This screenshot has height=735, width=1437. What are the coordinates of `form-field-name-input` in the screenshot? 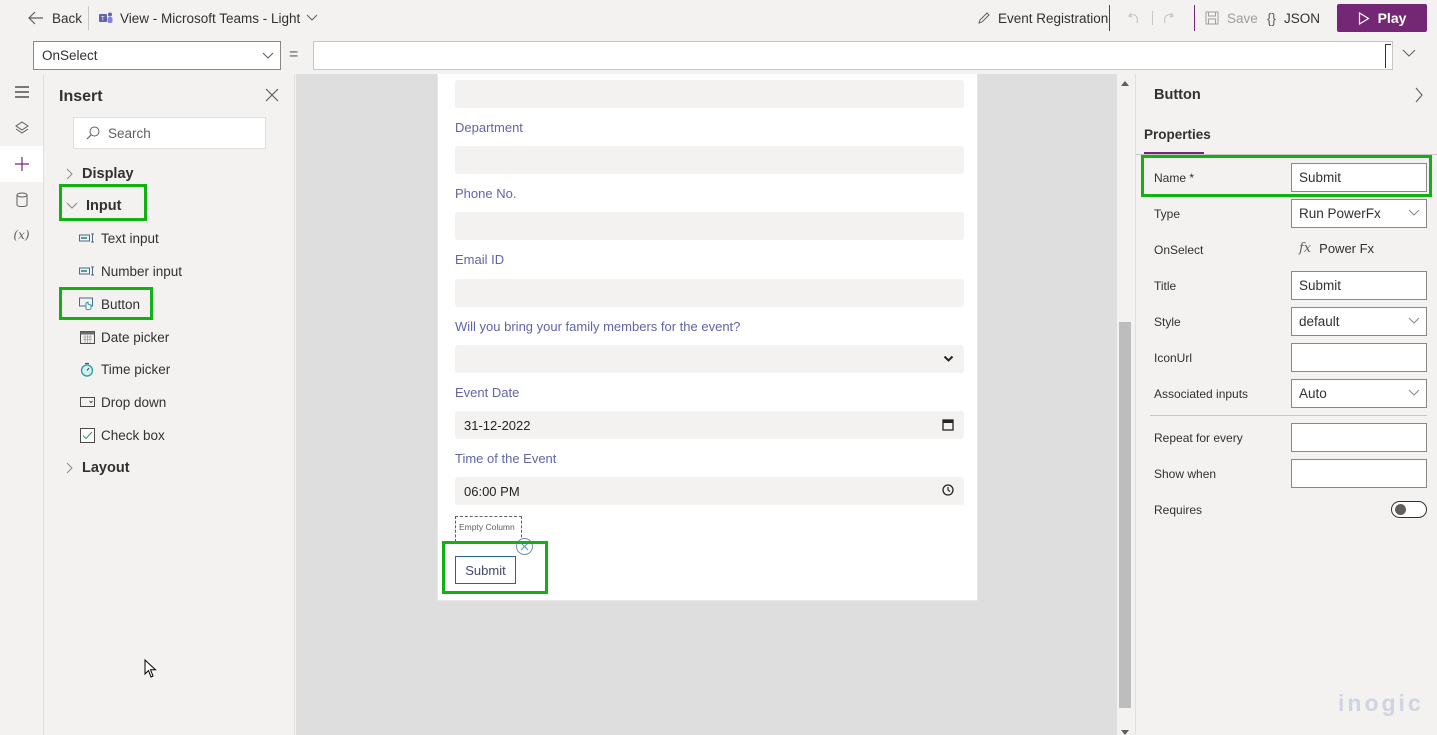 It's located at (709, 94).